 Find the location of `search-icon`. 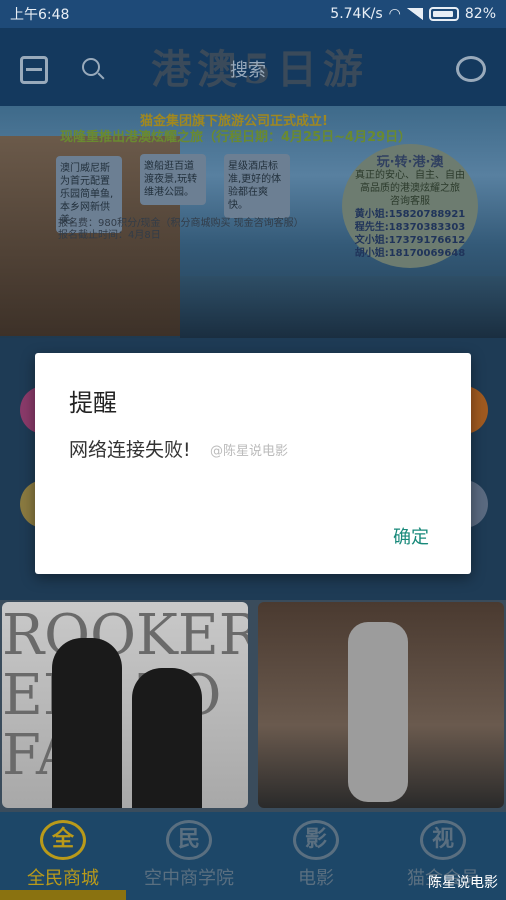

search-icon is located at coordinates (91, 67).